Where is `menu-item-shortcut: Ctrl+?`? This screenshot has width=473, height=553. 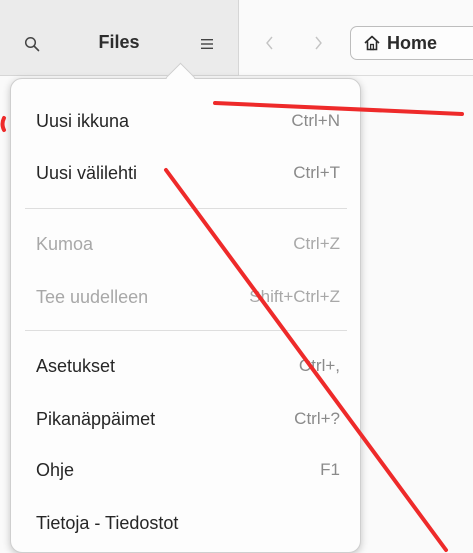
menu-item-shortcut: Ctrl+? is located at coordinates (317, 418).